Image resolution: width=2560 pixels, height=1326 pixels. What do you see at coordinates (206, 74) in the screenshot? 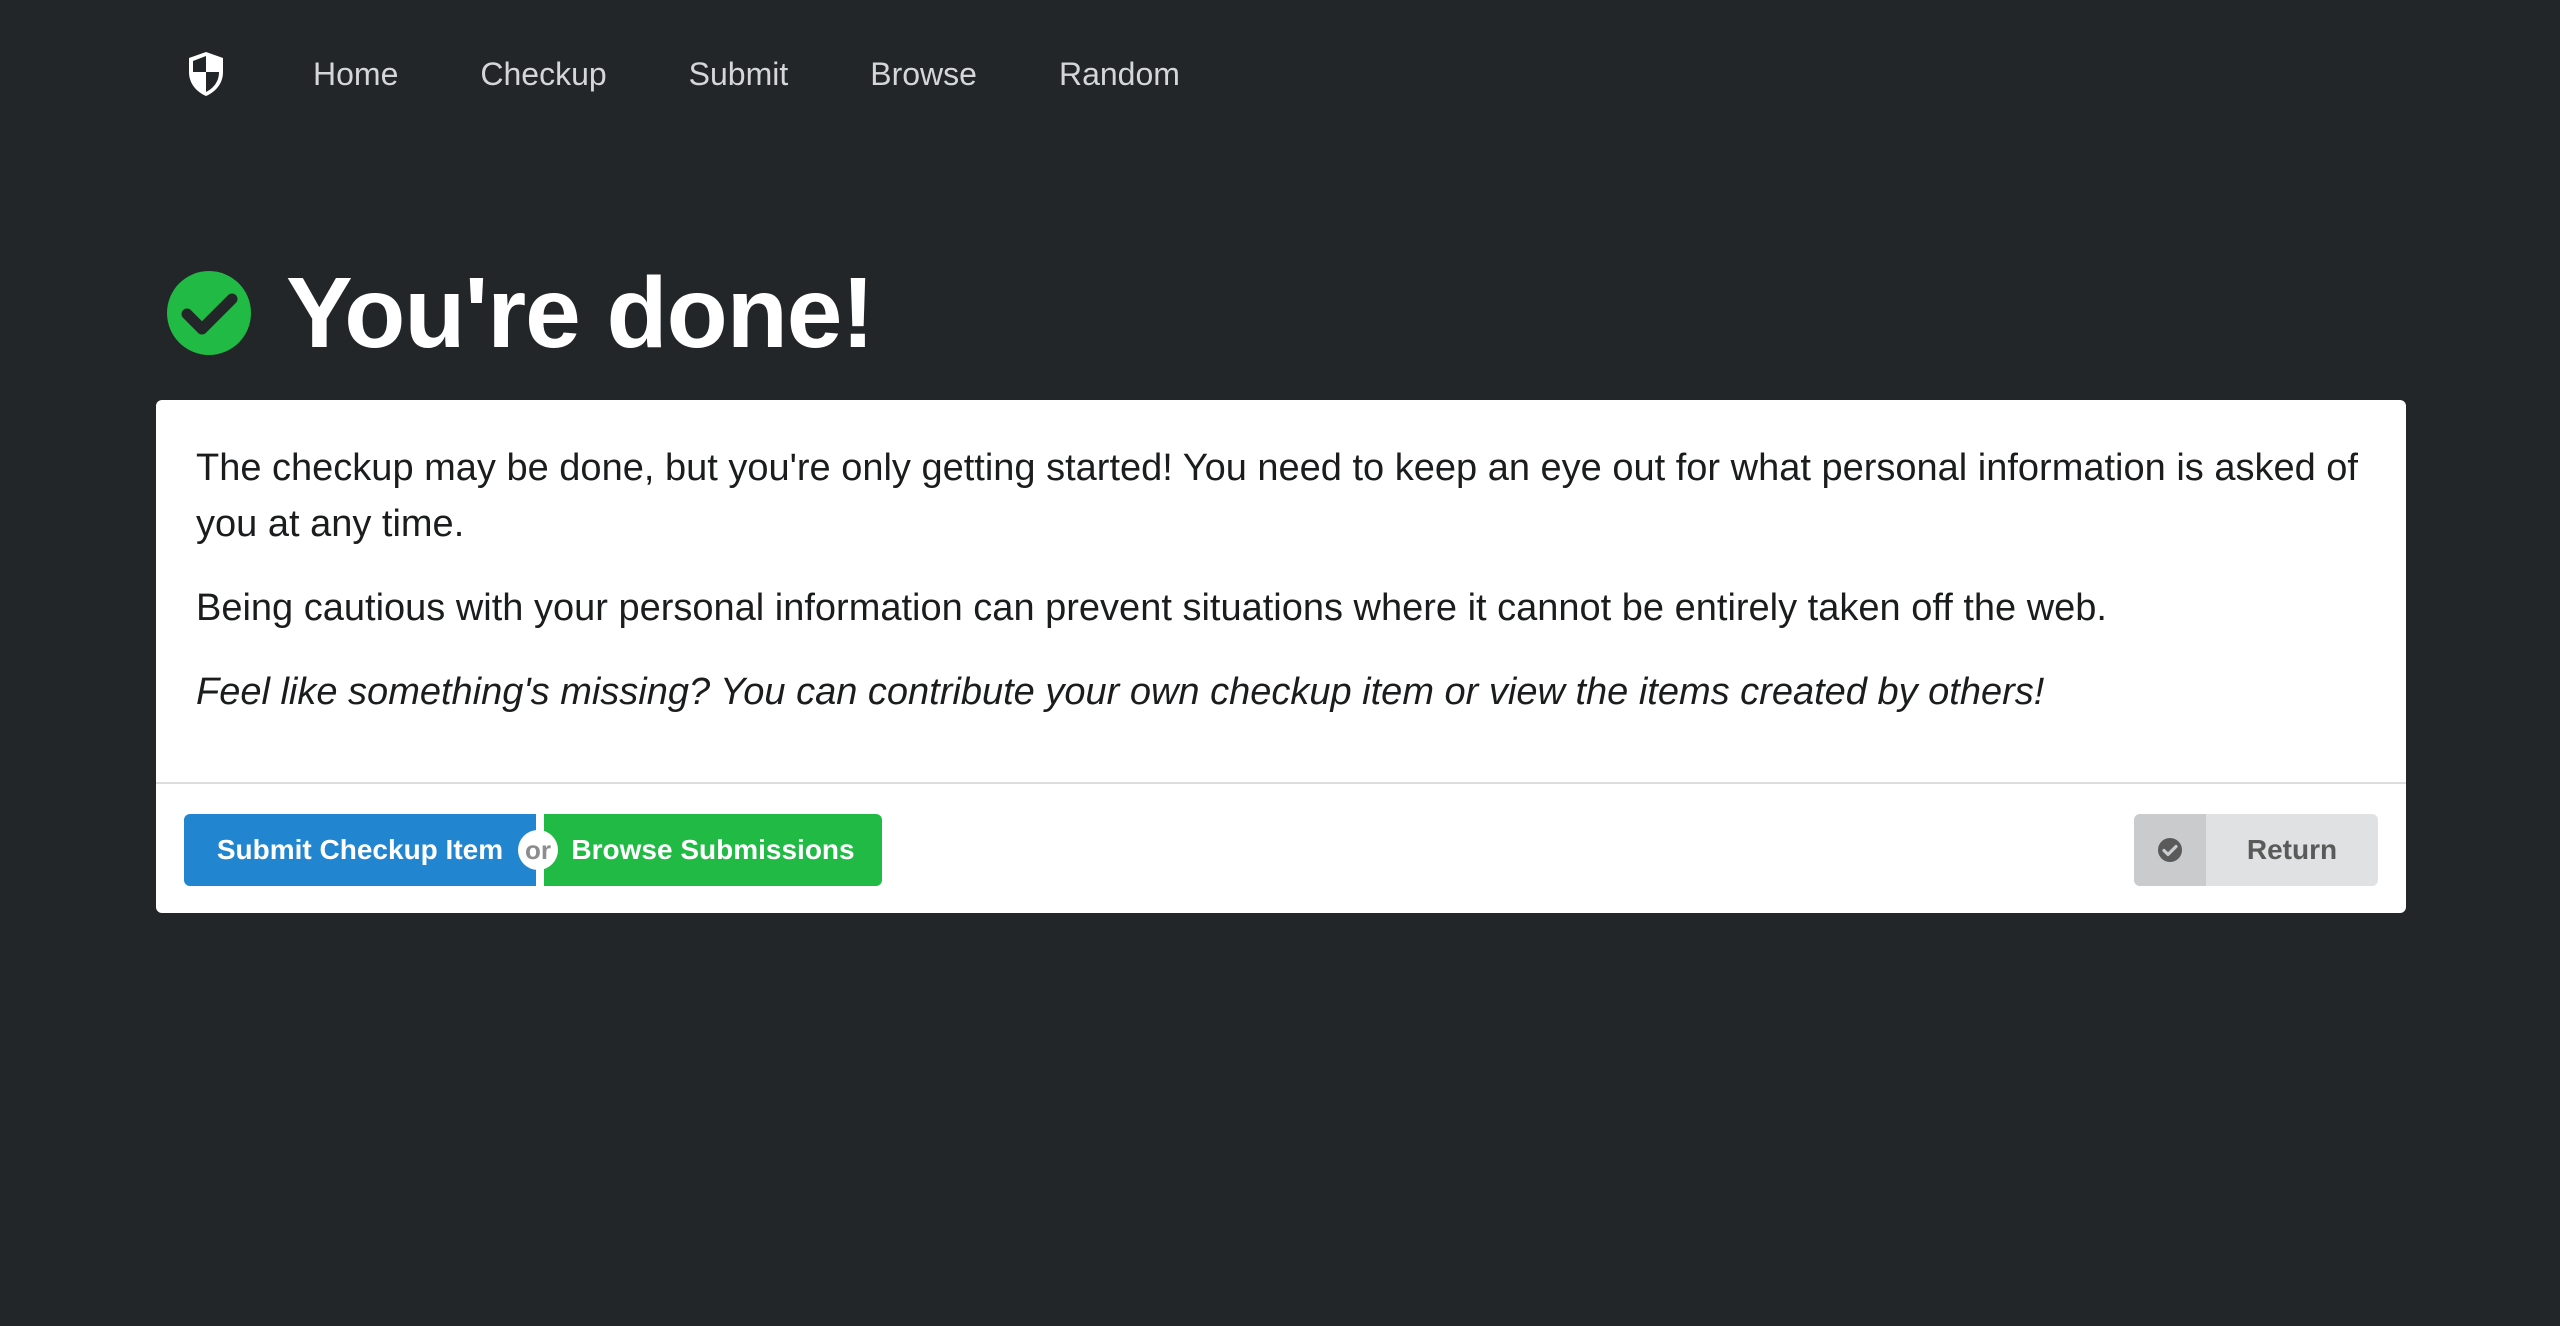
I see `shield-icon` at bounding box center [206, 74].